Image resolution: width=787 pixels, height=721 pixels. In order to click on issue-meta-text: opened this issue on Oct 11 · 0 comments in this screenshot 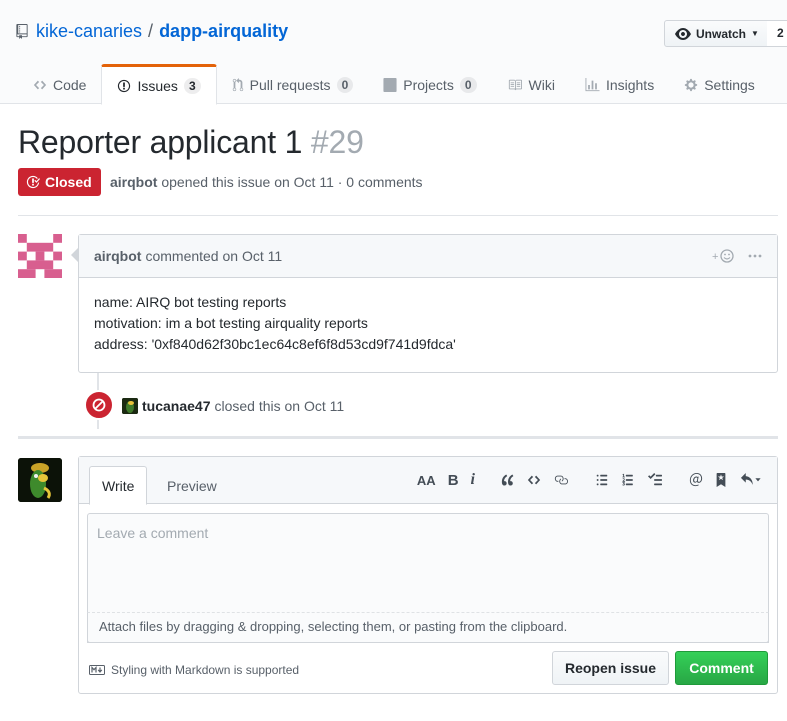, I will do `click(292, 182)`.